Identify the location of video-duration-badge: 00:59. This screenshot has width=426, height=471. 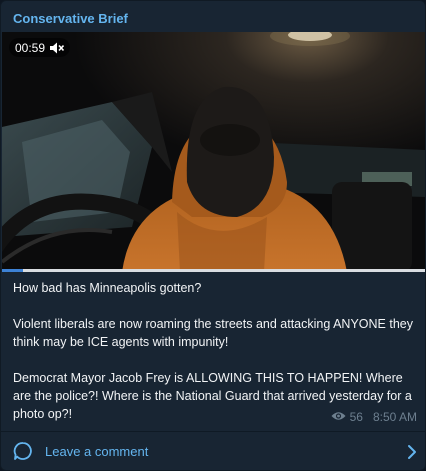
(40, 47).